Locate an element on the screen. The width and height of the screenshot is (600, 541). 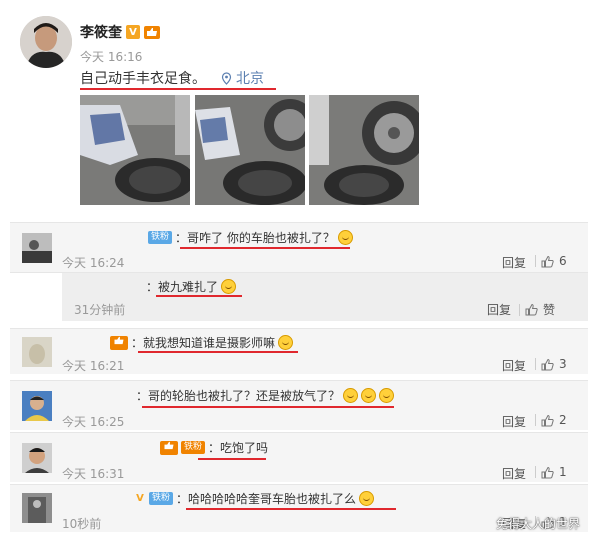
comment-body: ：哈哈哈哈哈奎哥车胎也被扎了么 is located at coordinates (266, 499).